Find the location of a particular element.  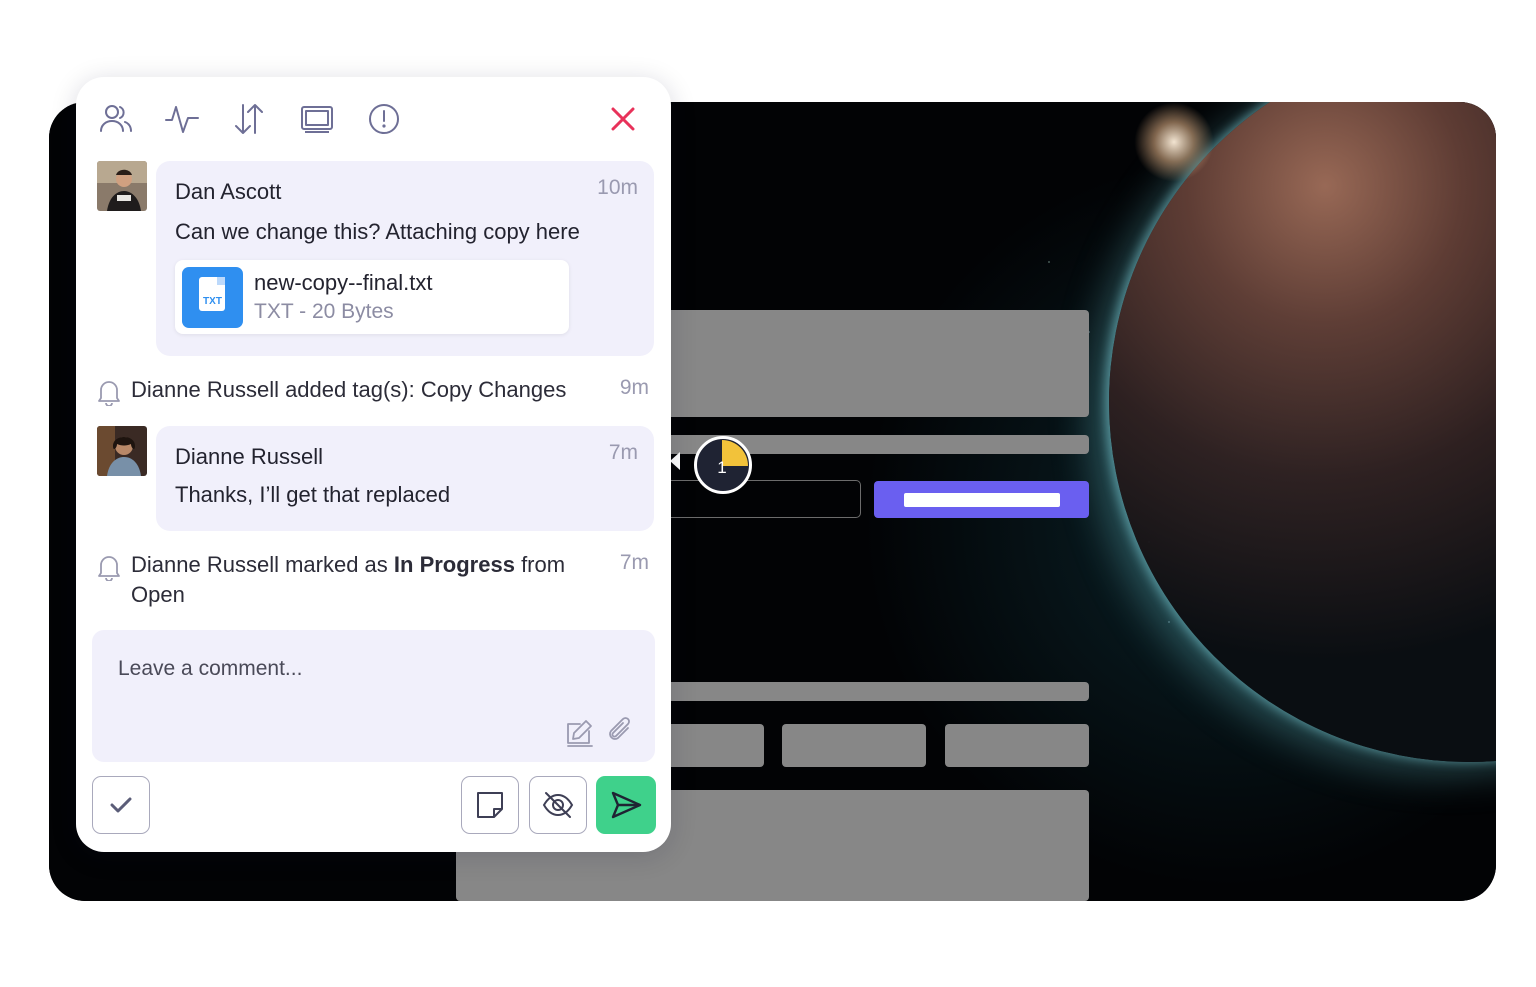

section-divider-bar is located at coordinates (874, 691).